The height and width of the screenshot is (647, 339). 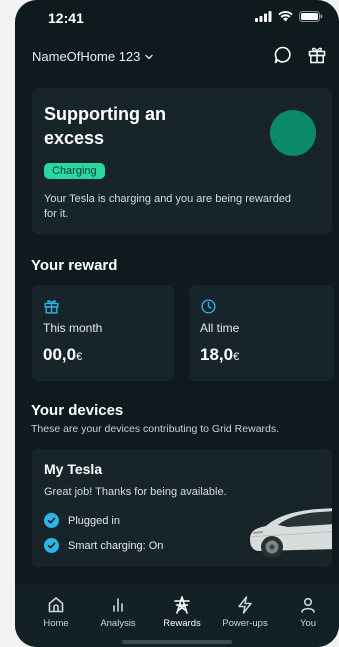 What do you see at coordinates (56, 605) in the screenshot?
I see `home-icon` at bounding box center [56, 605].